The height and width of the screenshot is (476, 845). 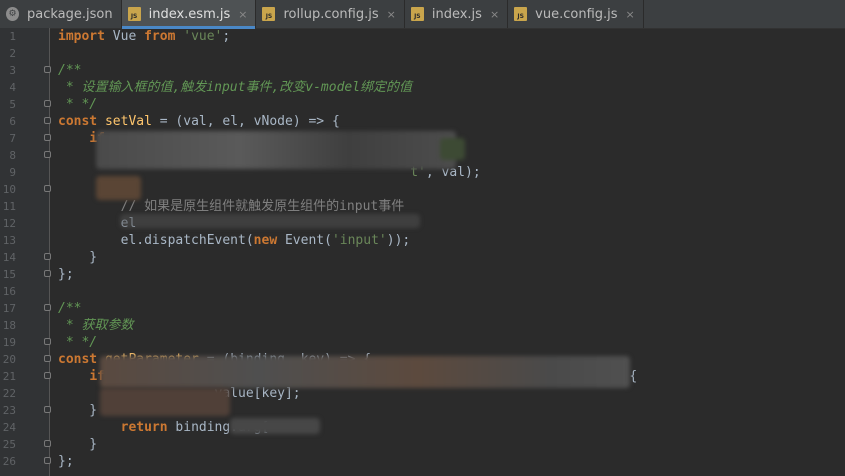 I want to click on code-text: const setVal = (val, el, vNode) => {, so click(x=199, y=121).